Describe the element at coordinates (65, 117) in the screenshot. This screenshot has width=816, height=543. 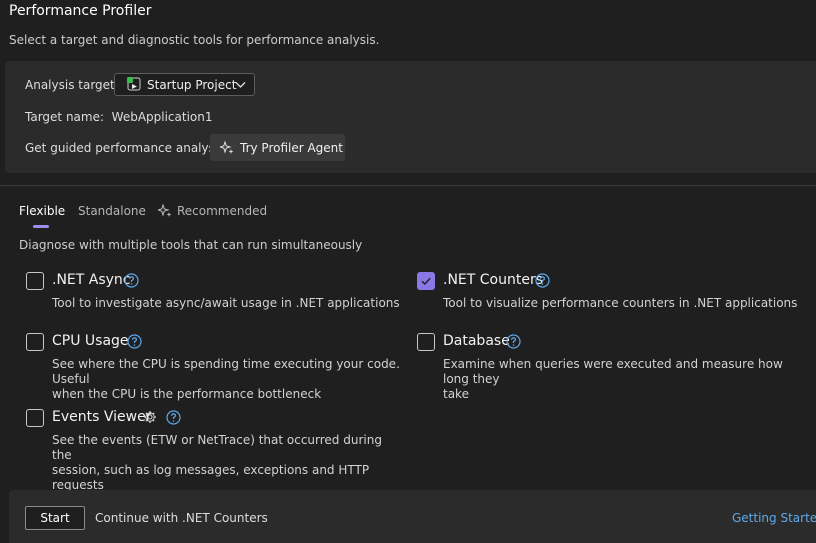
I see `target-name-label: Target name:` at that location.